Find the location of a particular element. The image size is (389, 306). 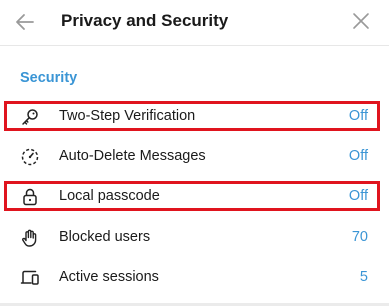

timer-icon is located at coordinates (30, 157).